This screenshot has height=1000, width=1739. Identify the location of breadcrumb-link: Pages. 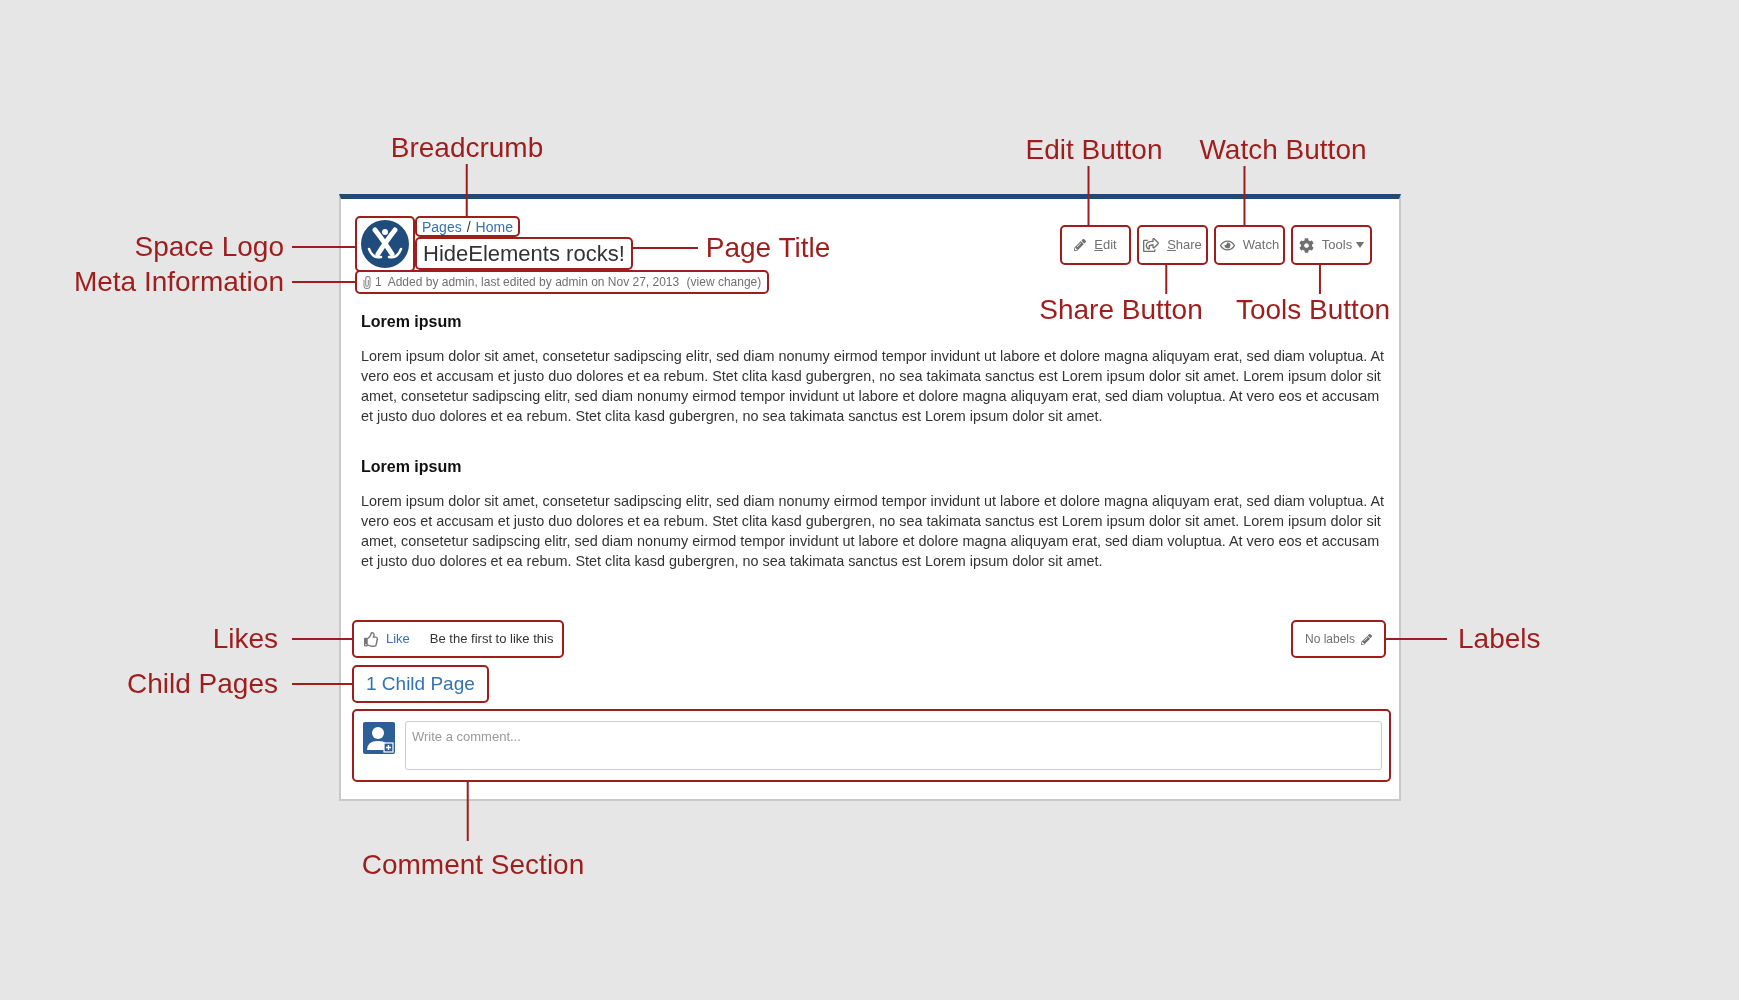
(442, 226).